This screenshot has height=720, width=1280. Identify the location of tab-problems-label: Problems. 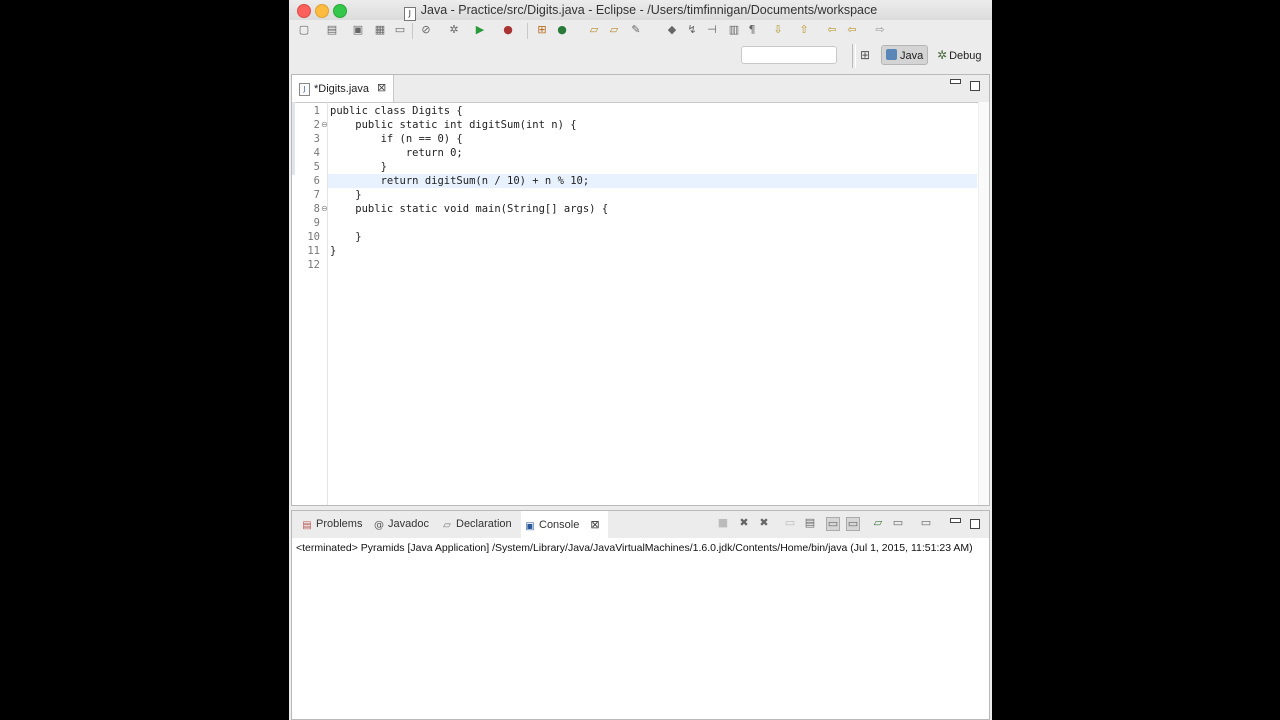
(339, 524).